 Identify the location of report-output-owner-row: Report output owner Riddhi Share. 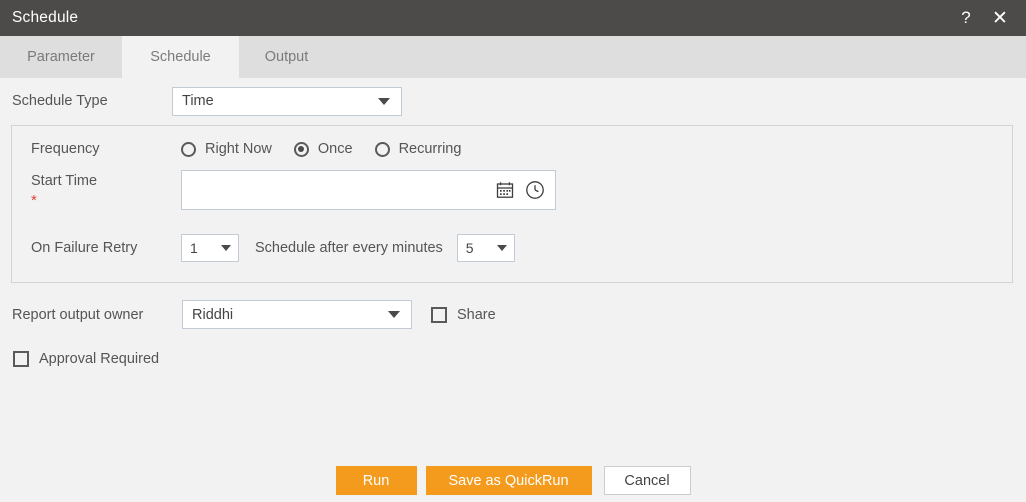
(248, 314).